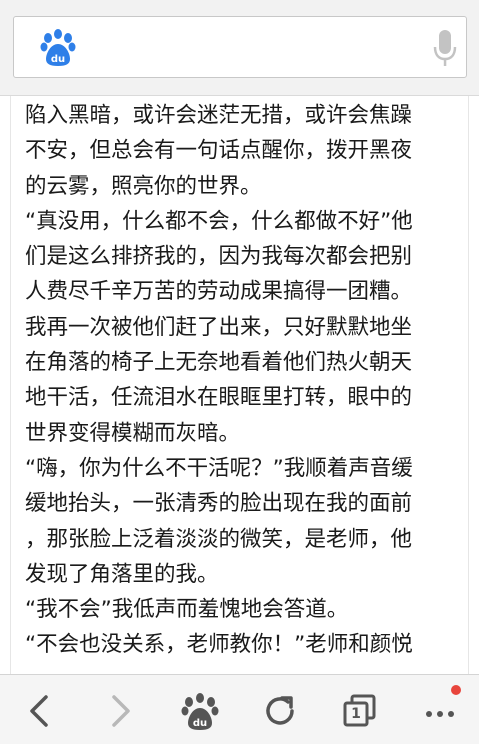 The height and width of the screenshot is (744, 479). What do you see at coordinates (219, 221) in the screenshot?
I see `article-line: “真没用，什么都不会，什么都做不好”他` at bounding box center [219, 221].